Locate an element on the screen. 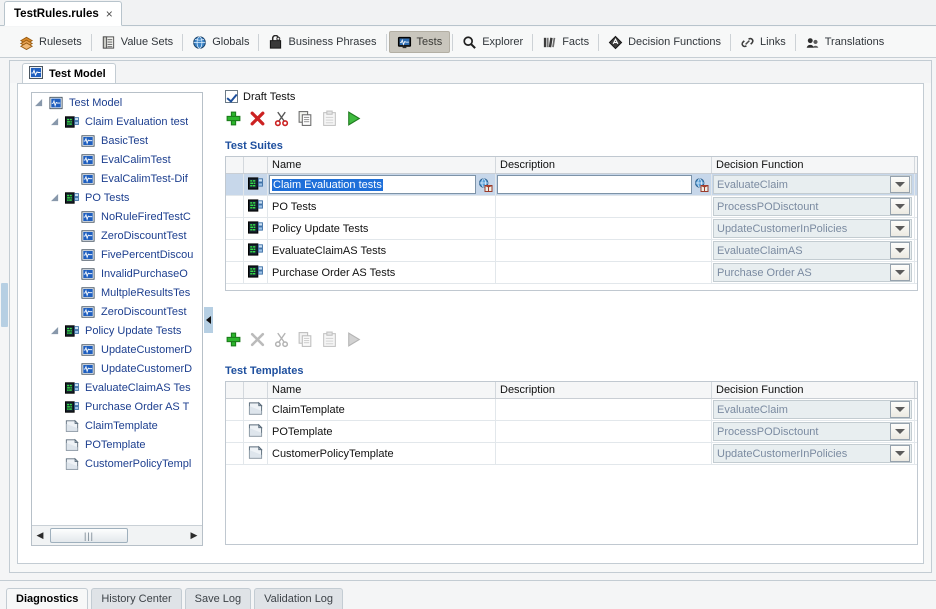 This screenshot has height=609, width=936. test-template-decision-function-cell: EvaluateClaim is located at coordinates (813, 409).